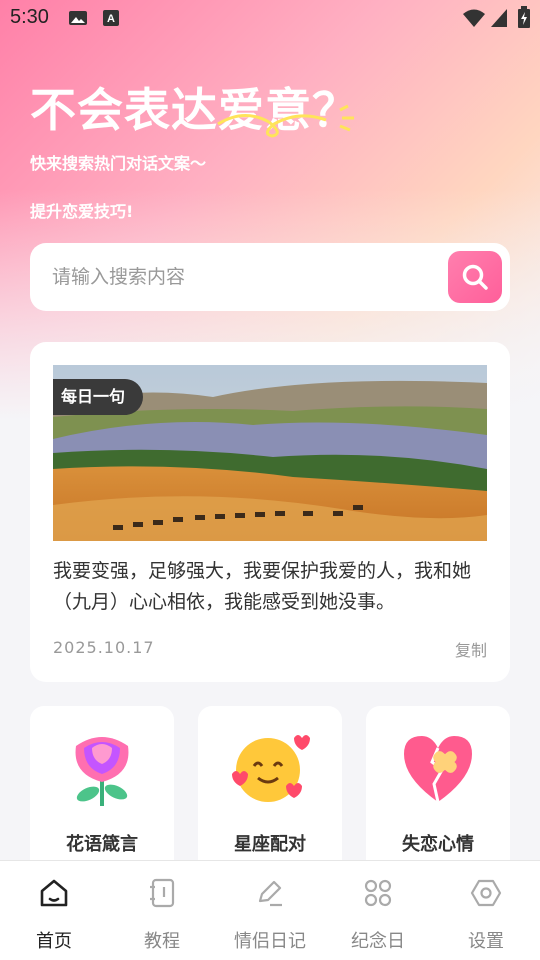 The width and height of the screenshot is (540, 960). I want to click on search-input, so click(242, 277).